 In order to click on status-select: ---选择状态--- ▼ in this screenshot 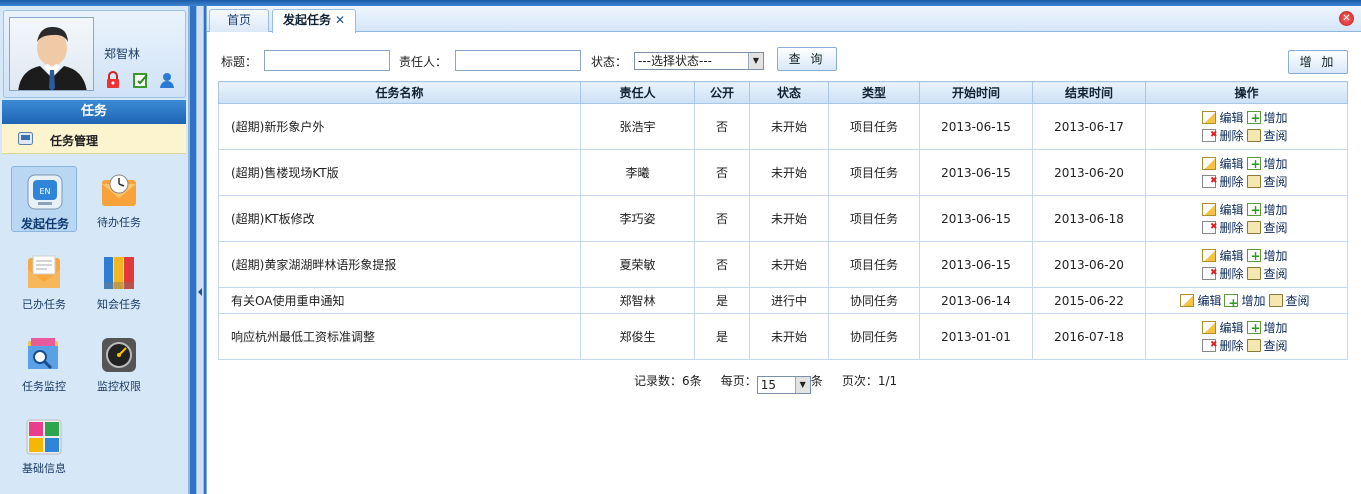, I will do `click(699, 61)`.